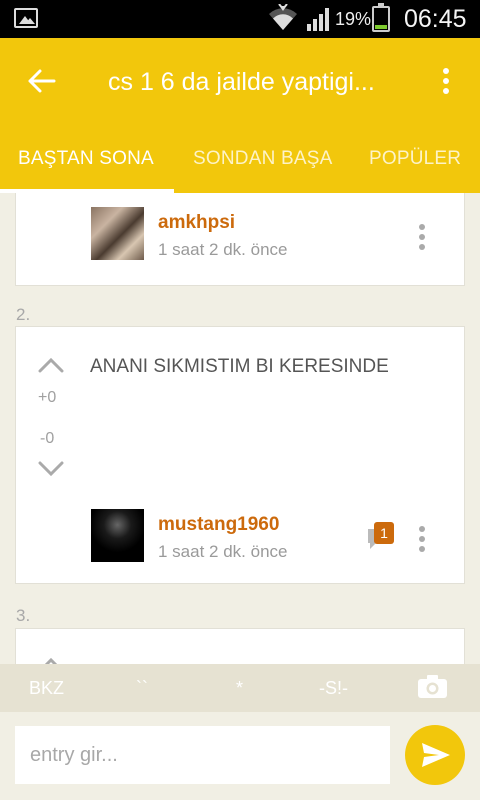  I want to click on spoiler-button: -S!-, so click(333, 688).